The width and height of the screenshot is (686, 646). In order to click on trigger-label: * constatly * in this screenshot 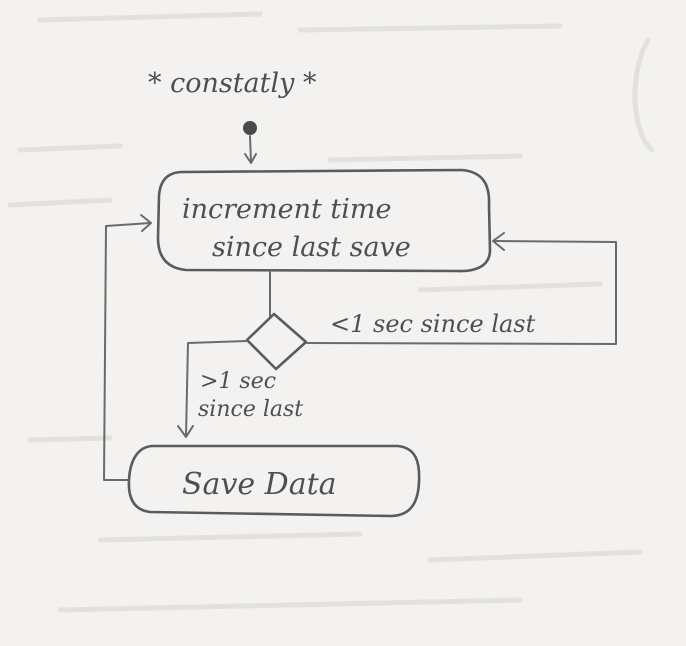, I will do `click(232, 83)`.